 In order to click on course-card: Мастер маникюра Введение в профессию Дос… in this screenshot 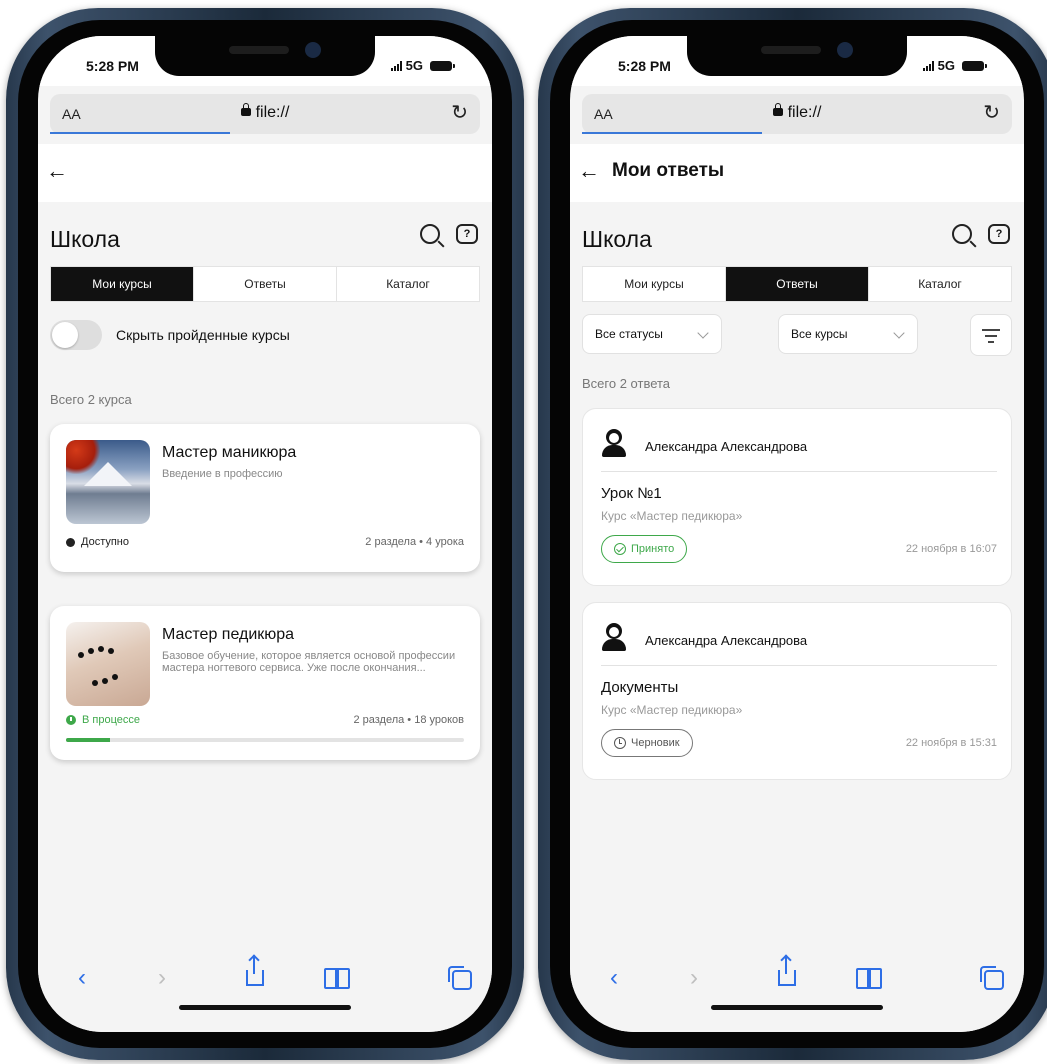, I will do `click(265, 498)`.